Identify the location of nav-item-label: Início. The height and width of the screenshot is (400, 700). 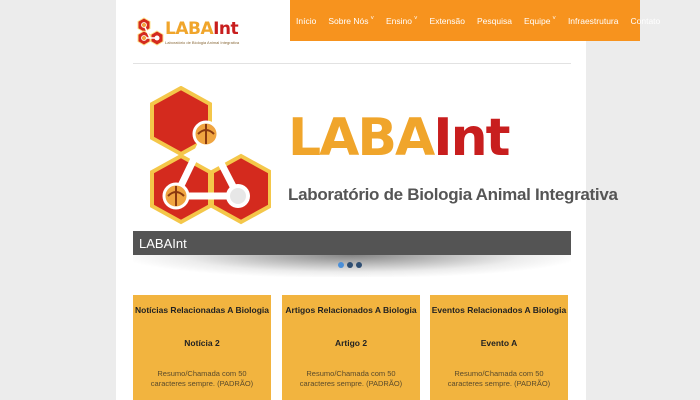
(306, 20).